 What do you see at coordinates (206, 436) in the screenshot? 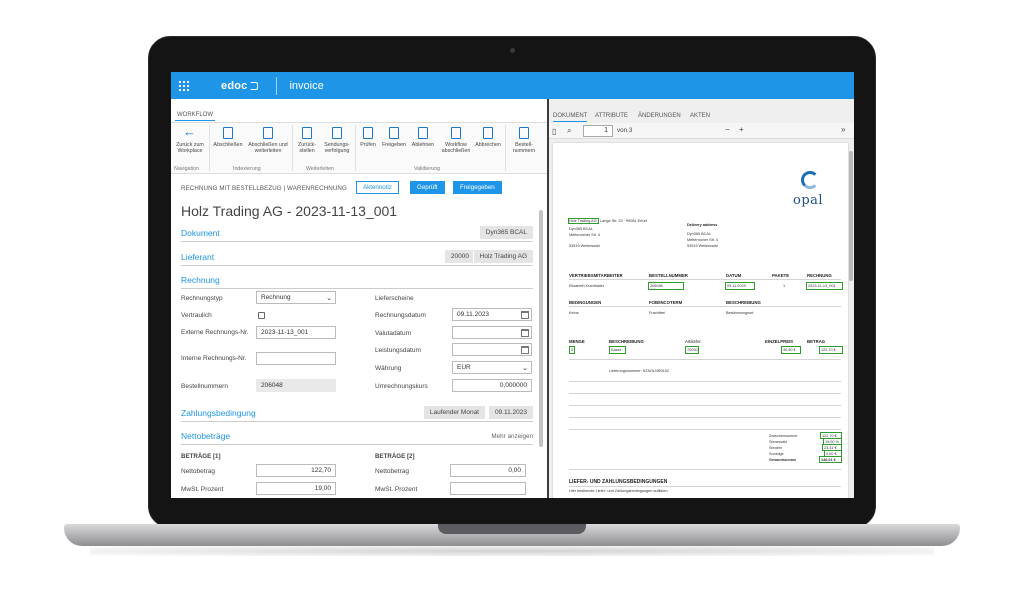
I see `section-title: Nettobeträge` at bounding box center [206, 436].